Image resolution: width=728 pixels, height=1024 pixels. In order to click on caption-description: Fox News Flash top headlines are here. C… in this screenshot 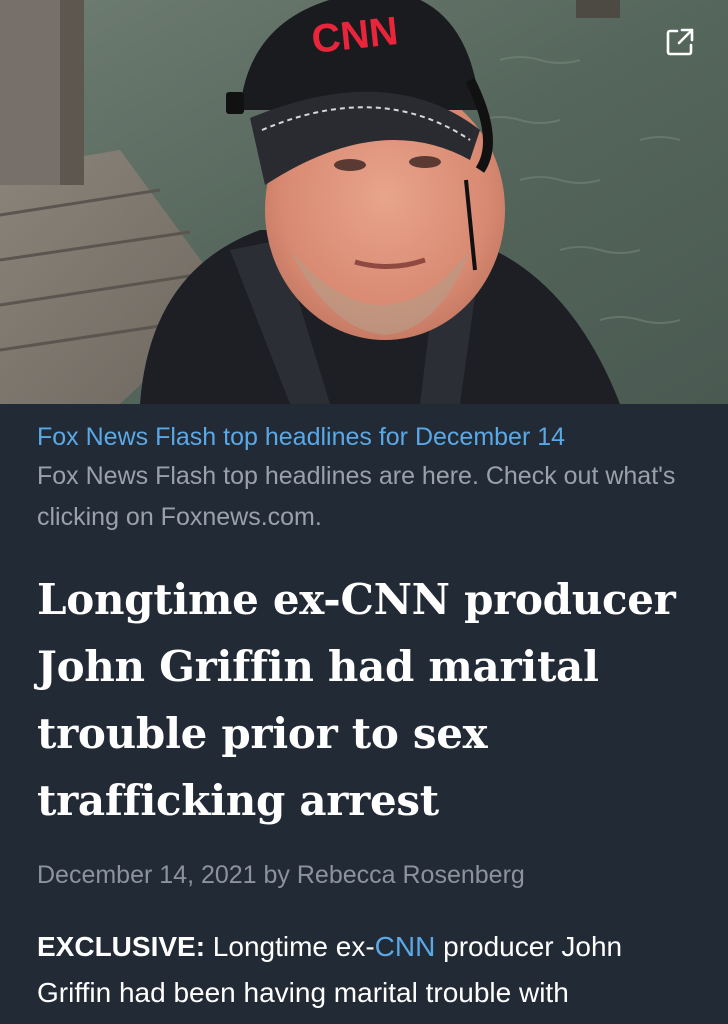, I will do `click(356, 496)`.